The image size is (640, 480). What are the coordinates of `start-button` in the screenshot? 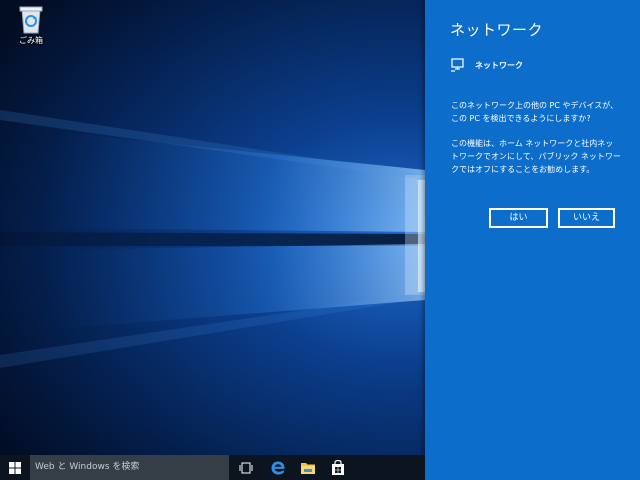 It's located at (15, 467).